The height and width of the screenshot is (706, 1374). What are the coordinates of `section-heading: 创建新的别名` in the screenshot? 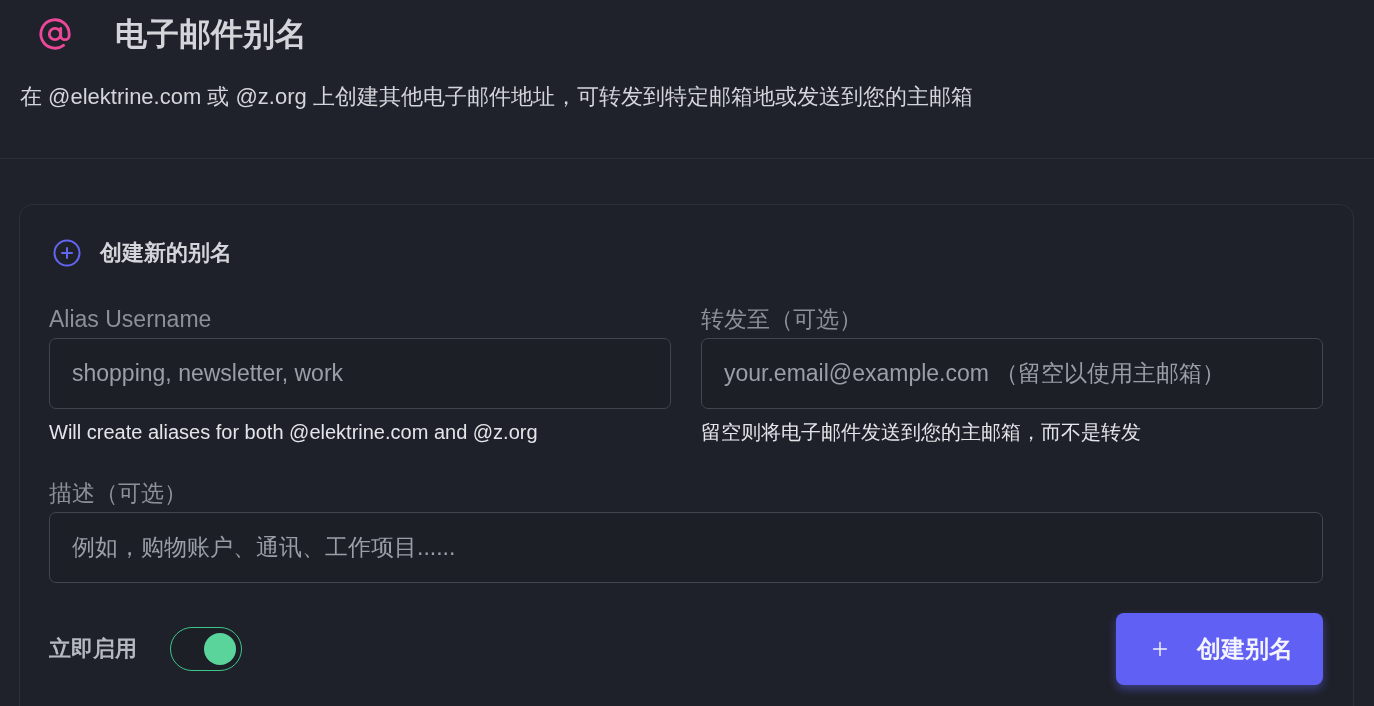 It's located at (166, 253).